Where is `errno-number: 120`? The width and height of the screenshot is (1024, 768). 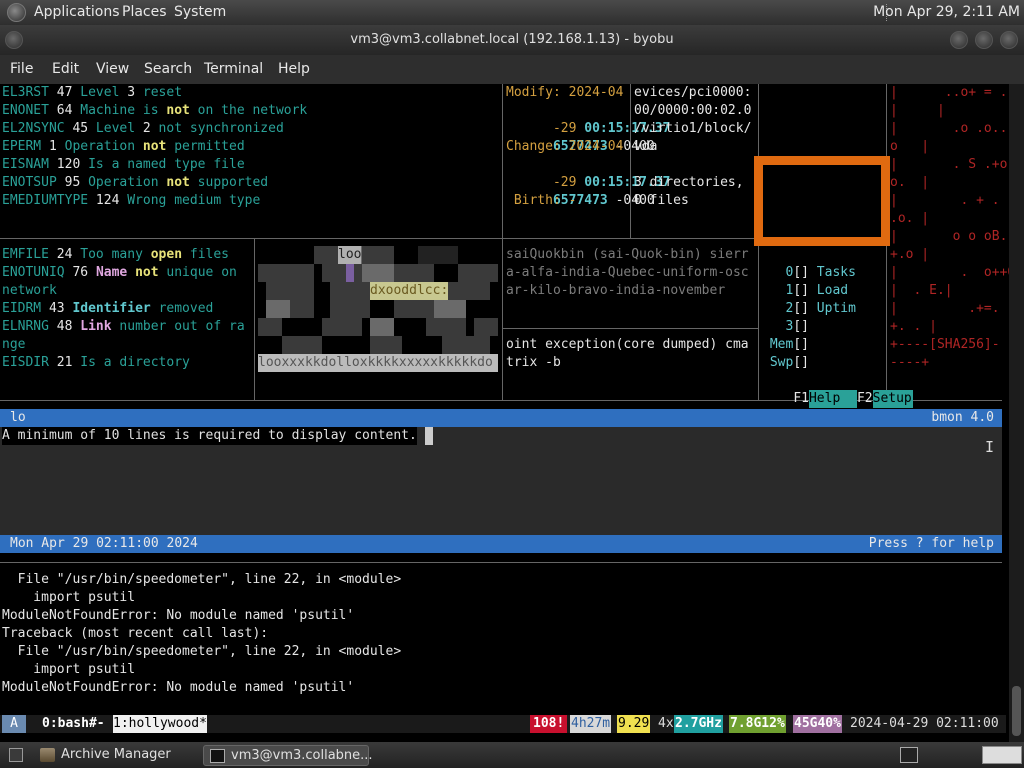 errno-number: 120 is located at coordinates (68, 164).